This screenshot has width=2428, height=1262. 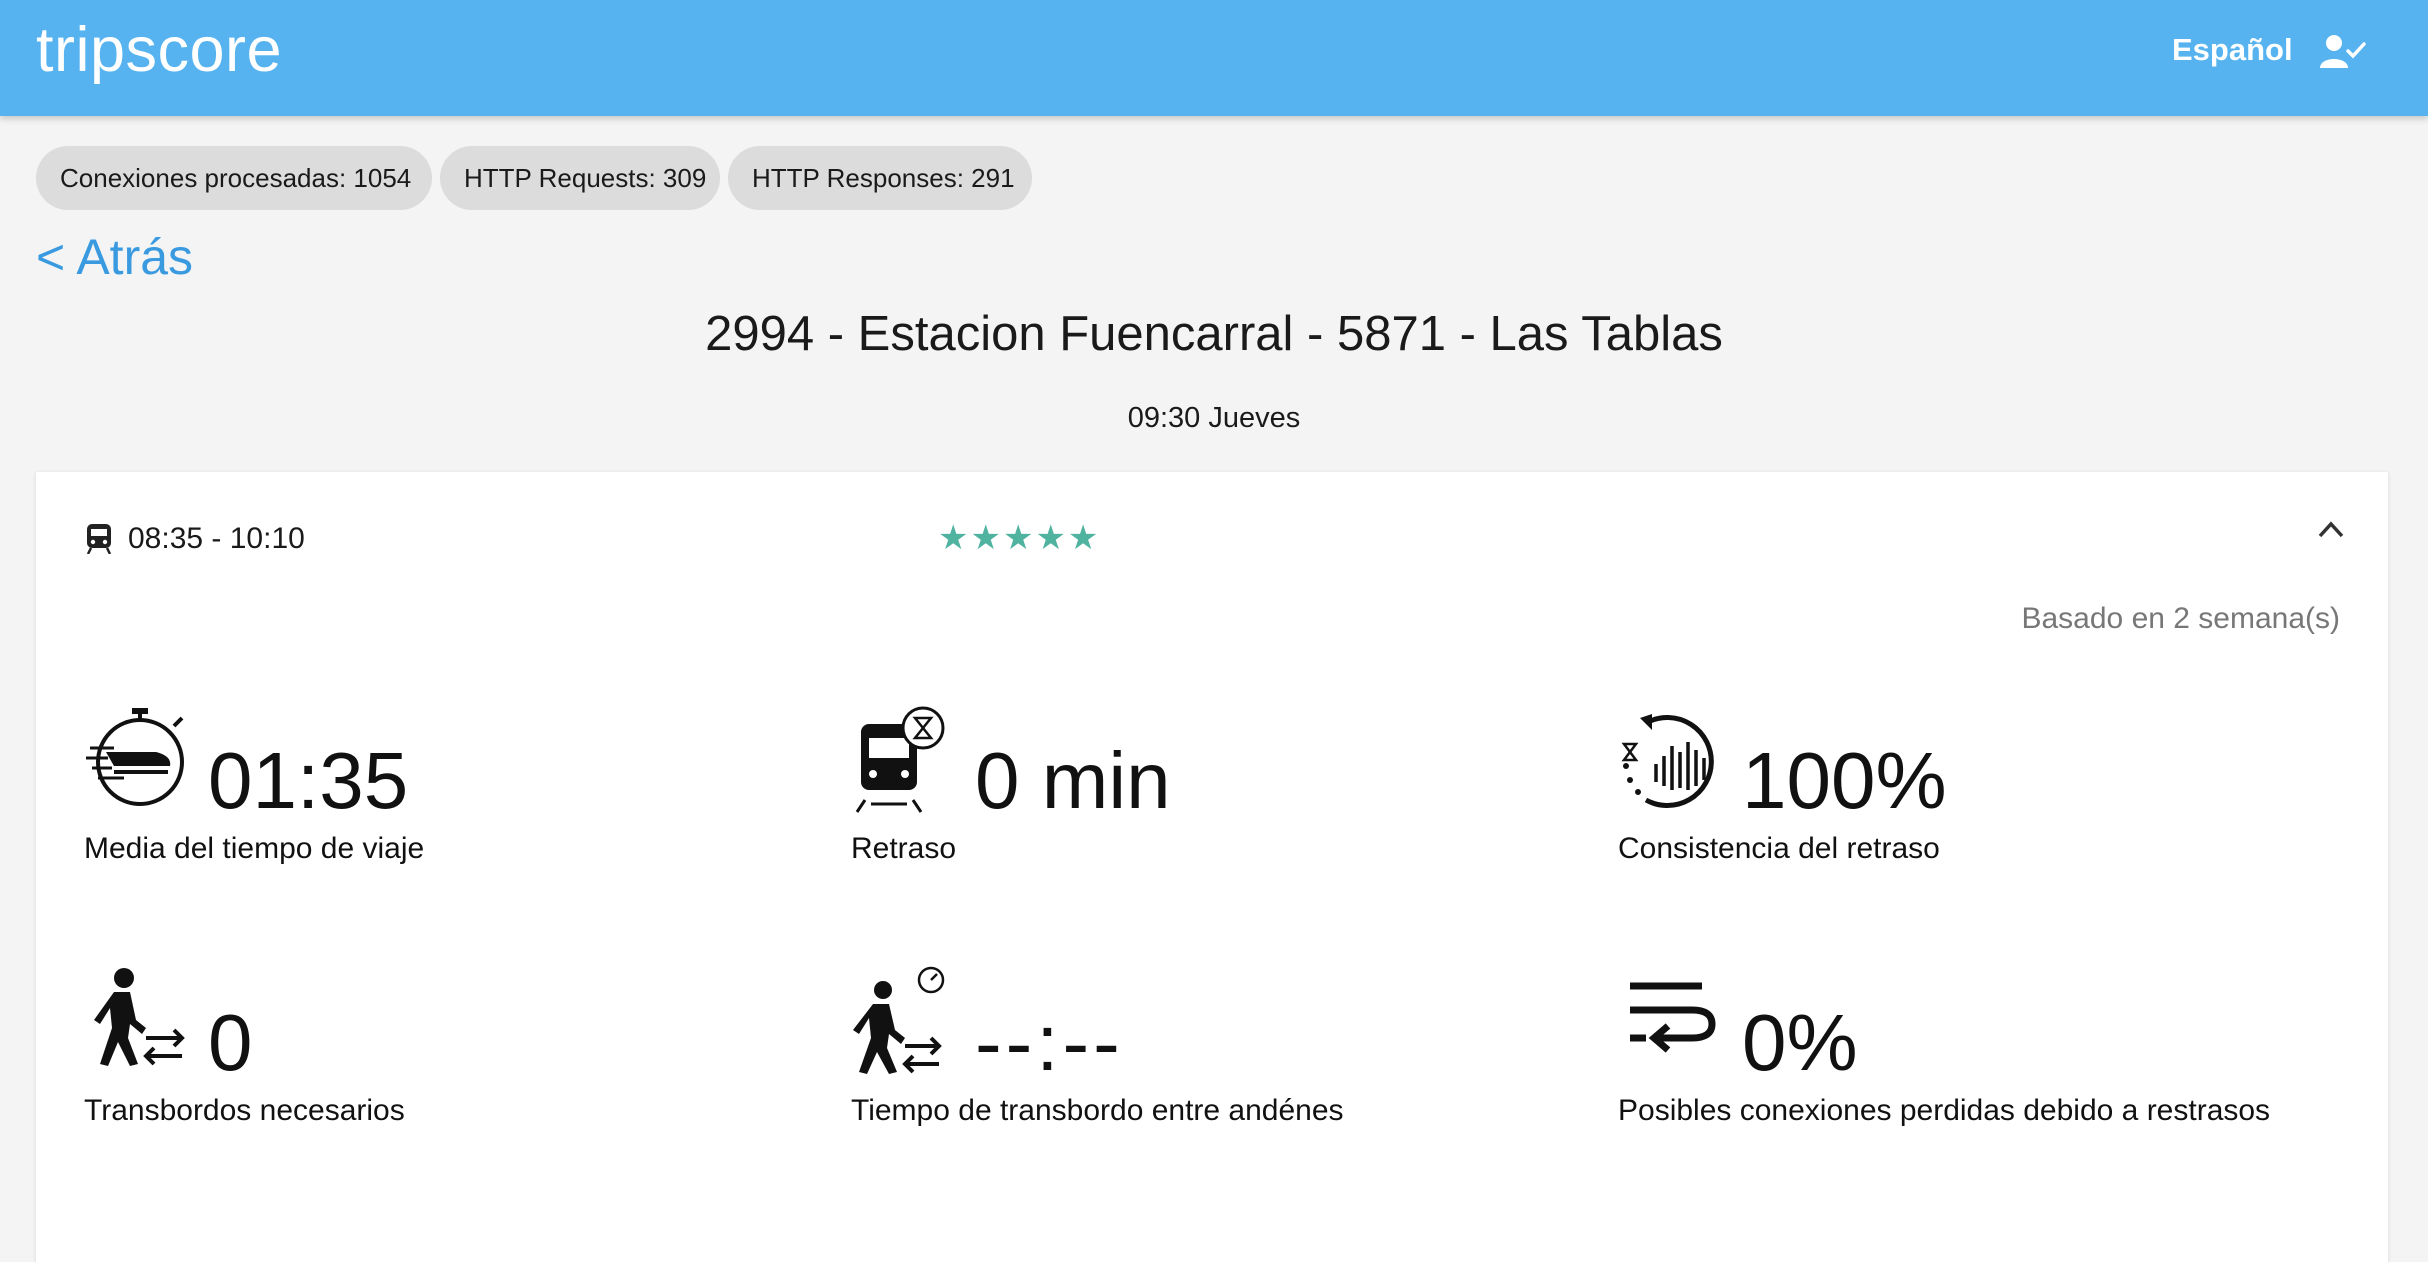 What do you see at coordinates (139, 1017) in the screenshot?
I see `walking-transfer-icon` at bounding box center [139, 1017].